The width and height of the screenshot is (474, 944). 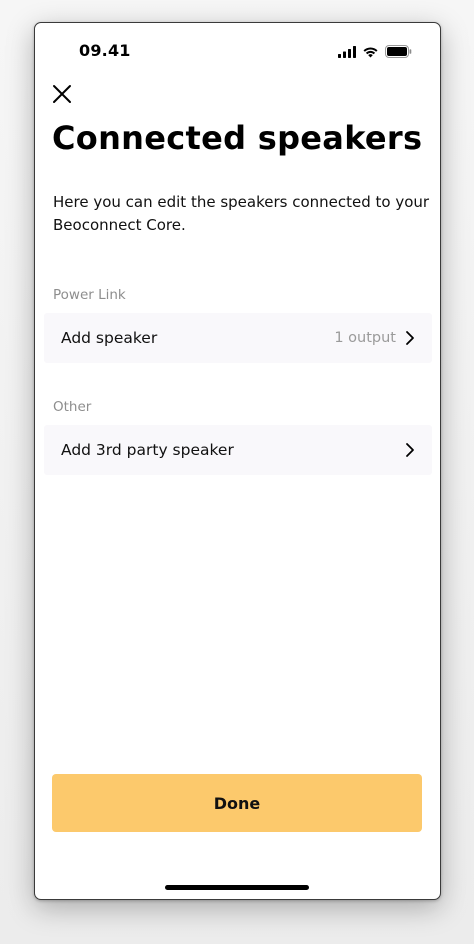 I want to click on wifi-icon, so click(x=370, y=52).